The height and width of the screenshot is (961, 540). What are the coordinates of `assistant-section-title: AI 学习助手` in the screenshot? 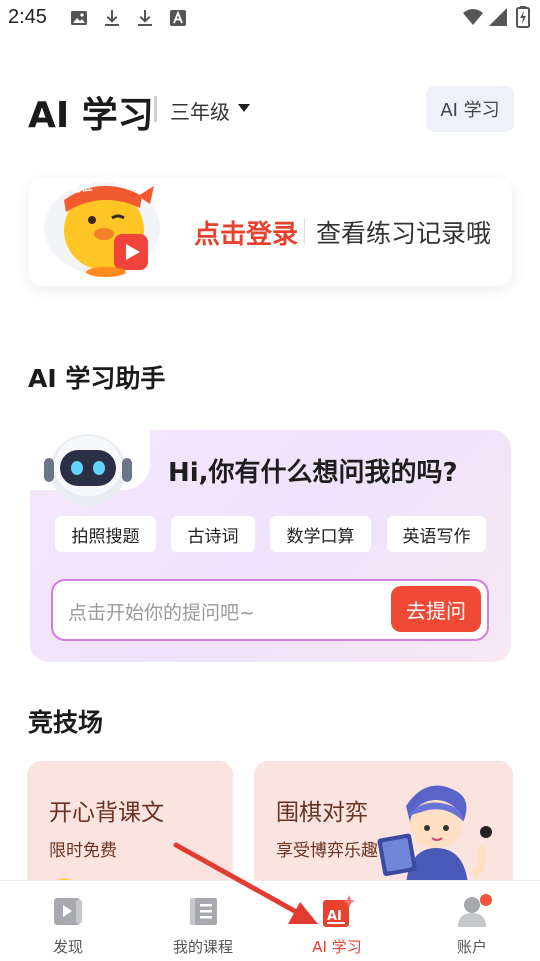 It's located at (97, 378).